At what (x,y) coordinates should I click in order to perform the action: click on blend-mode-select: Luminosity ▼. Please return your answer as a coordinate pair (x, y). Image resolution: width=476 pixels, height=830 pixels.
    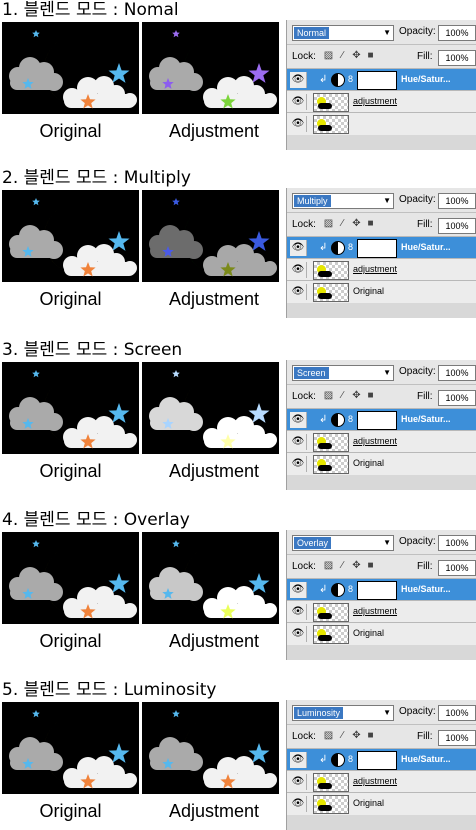
    Looking at the image, I should click on (343, 713).